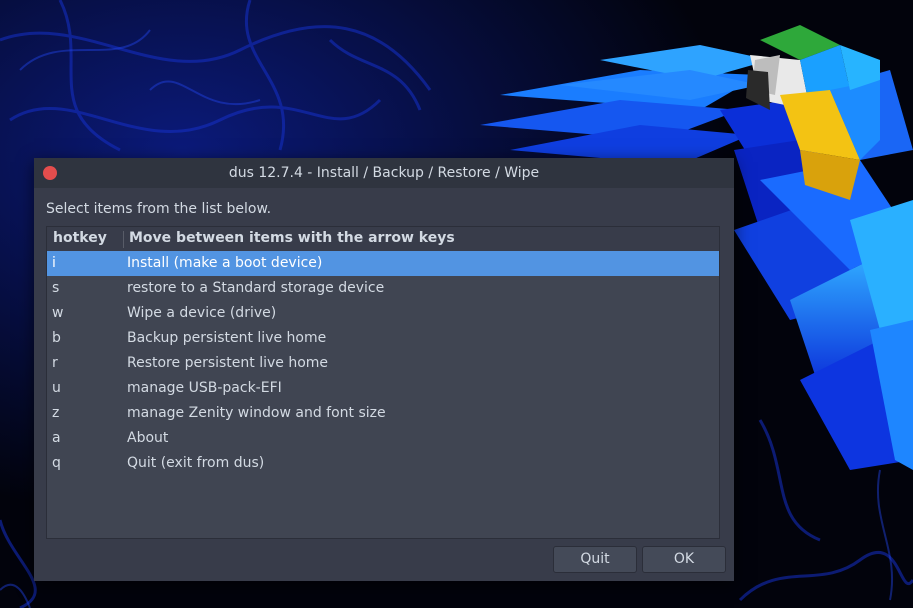 This screenshot has width=913, height=608. What do you see at coordinates (292, 238) in the screenshot?
I see `column-header-description: Move between items with the arrow keys` at bounding box center [292, 238].